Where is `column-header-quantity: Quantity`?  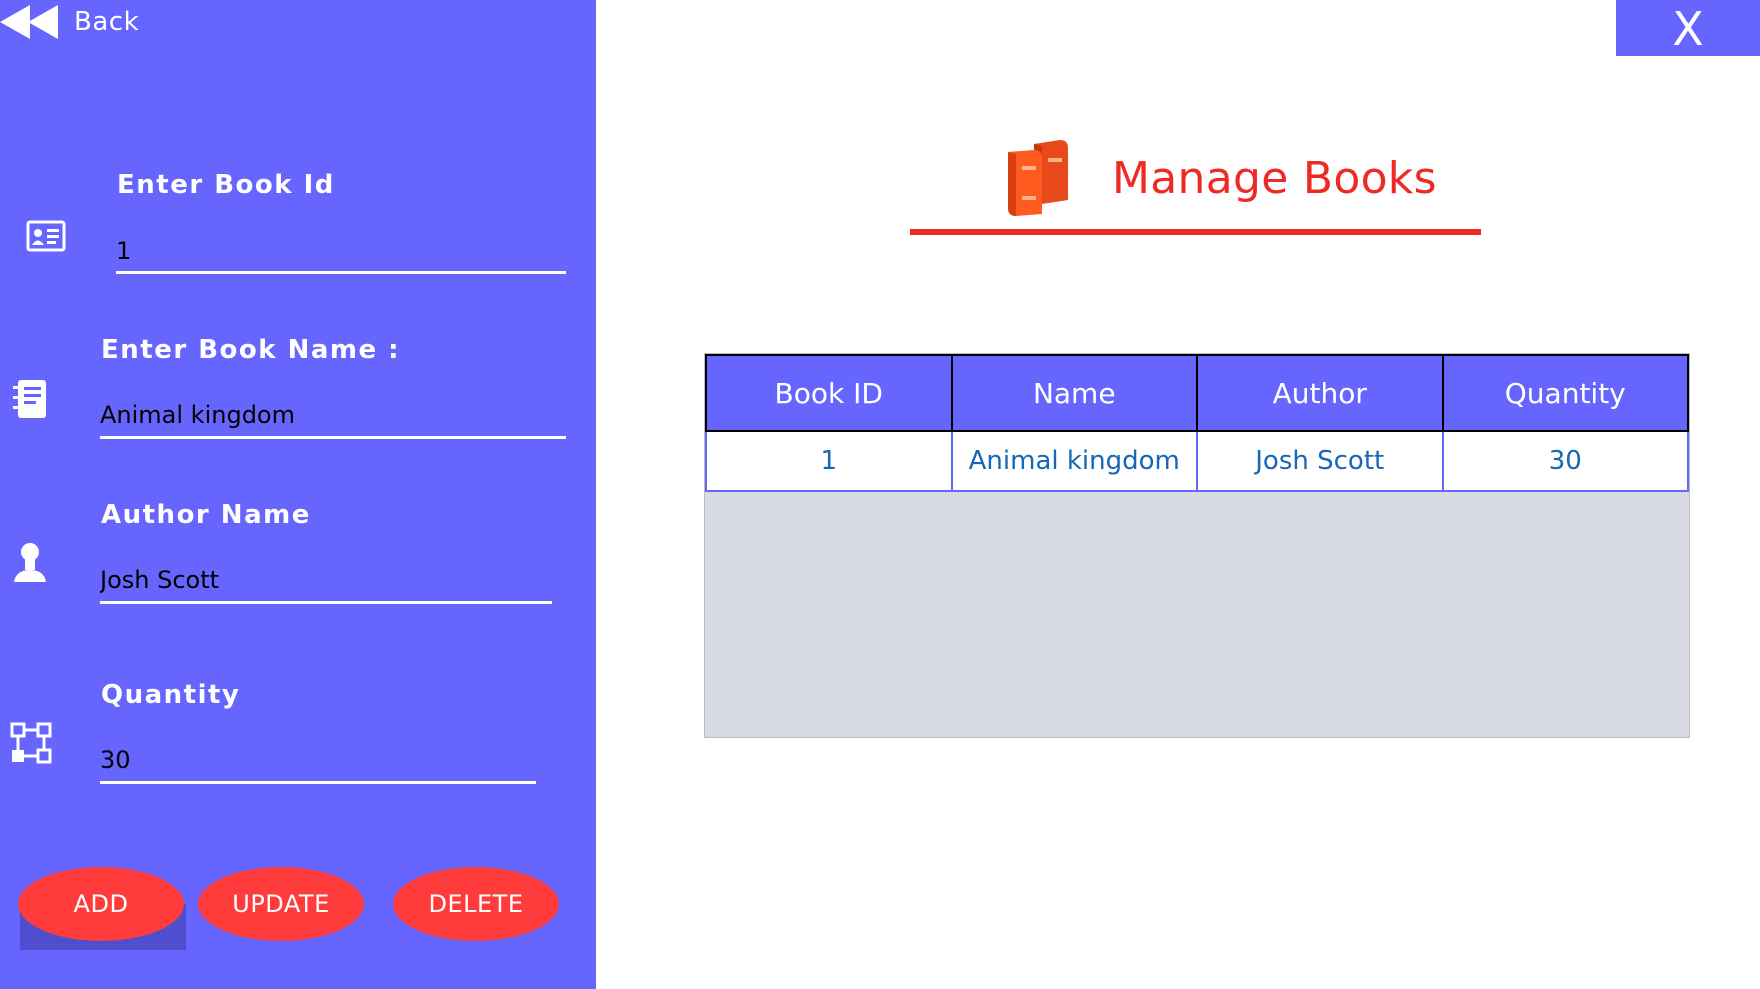
column-header-quantity: Quantity is located at coordinates (1565, 393).